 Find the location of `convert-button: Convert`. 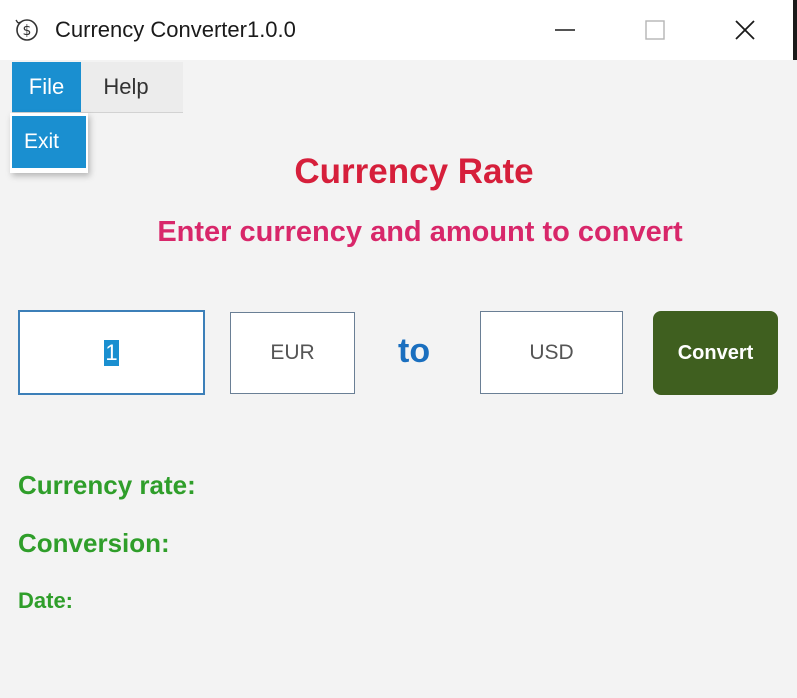

convert-button: Convert is located at coordinates (715, 353).